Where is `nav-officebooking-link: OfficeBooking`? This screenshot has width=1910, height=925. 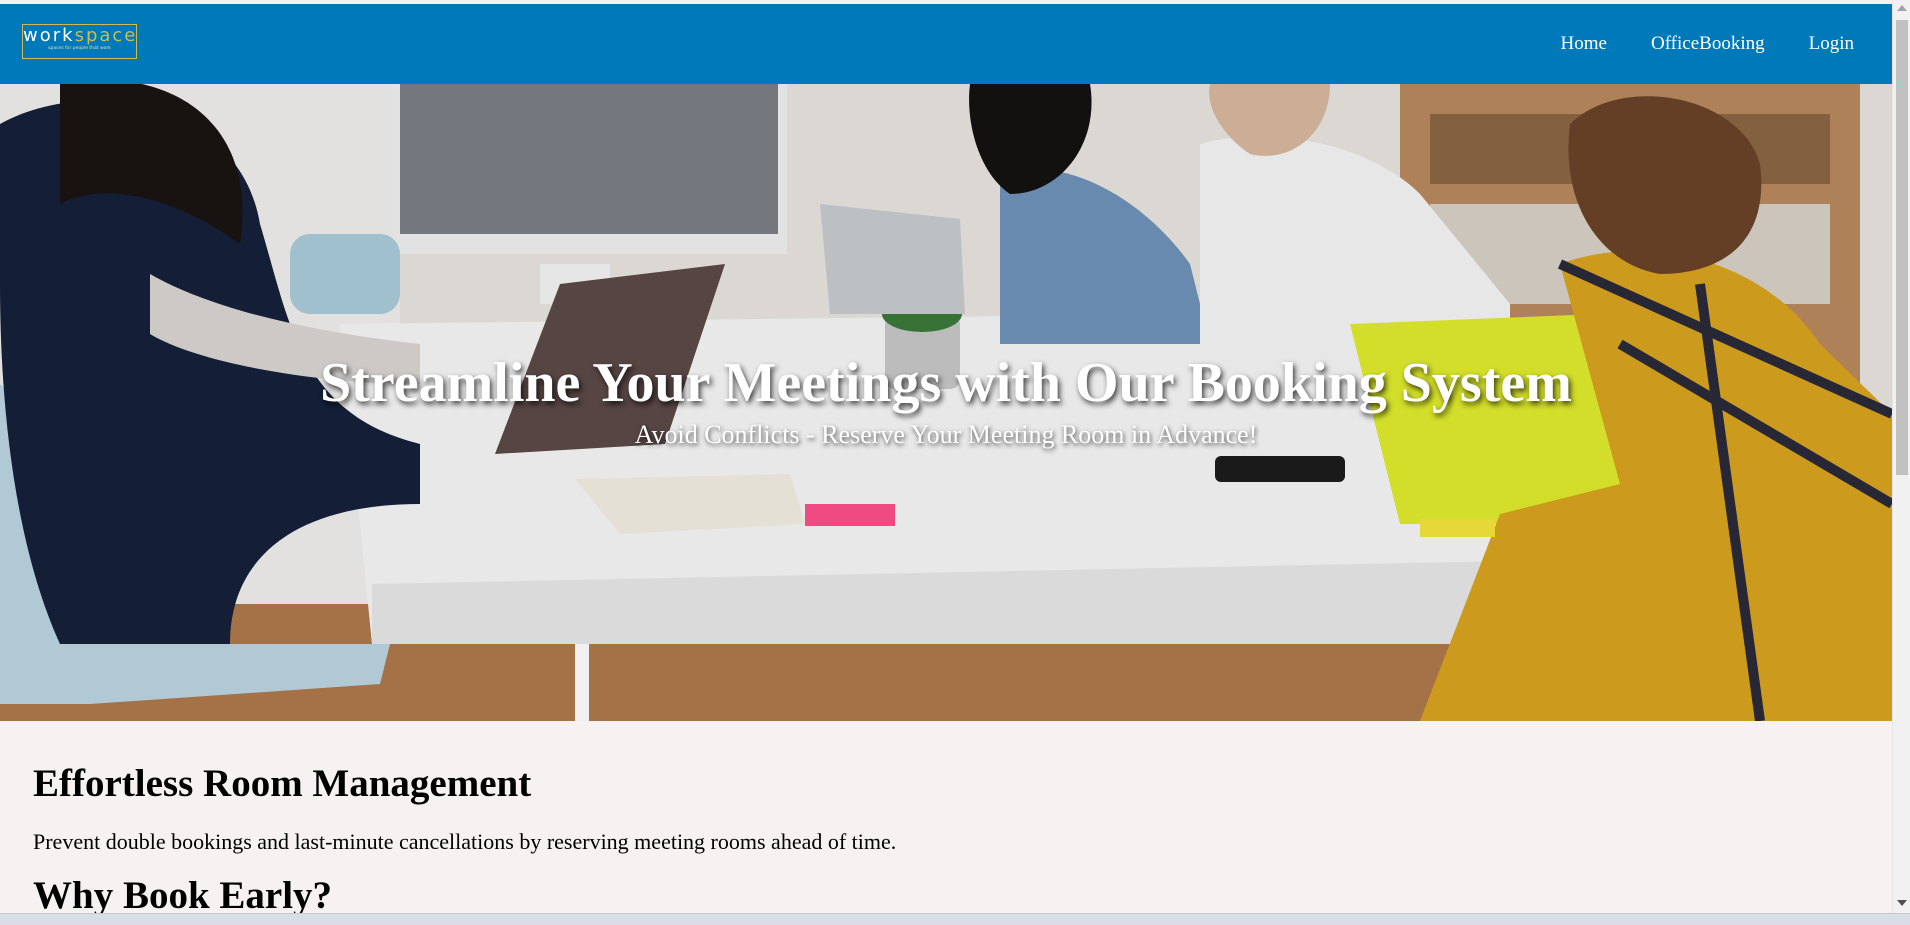
nav-officebooking-link: OfficeBooking is located at coordinates (1708, 44).